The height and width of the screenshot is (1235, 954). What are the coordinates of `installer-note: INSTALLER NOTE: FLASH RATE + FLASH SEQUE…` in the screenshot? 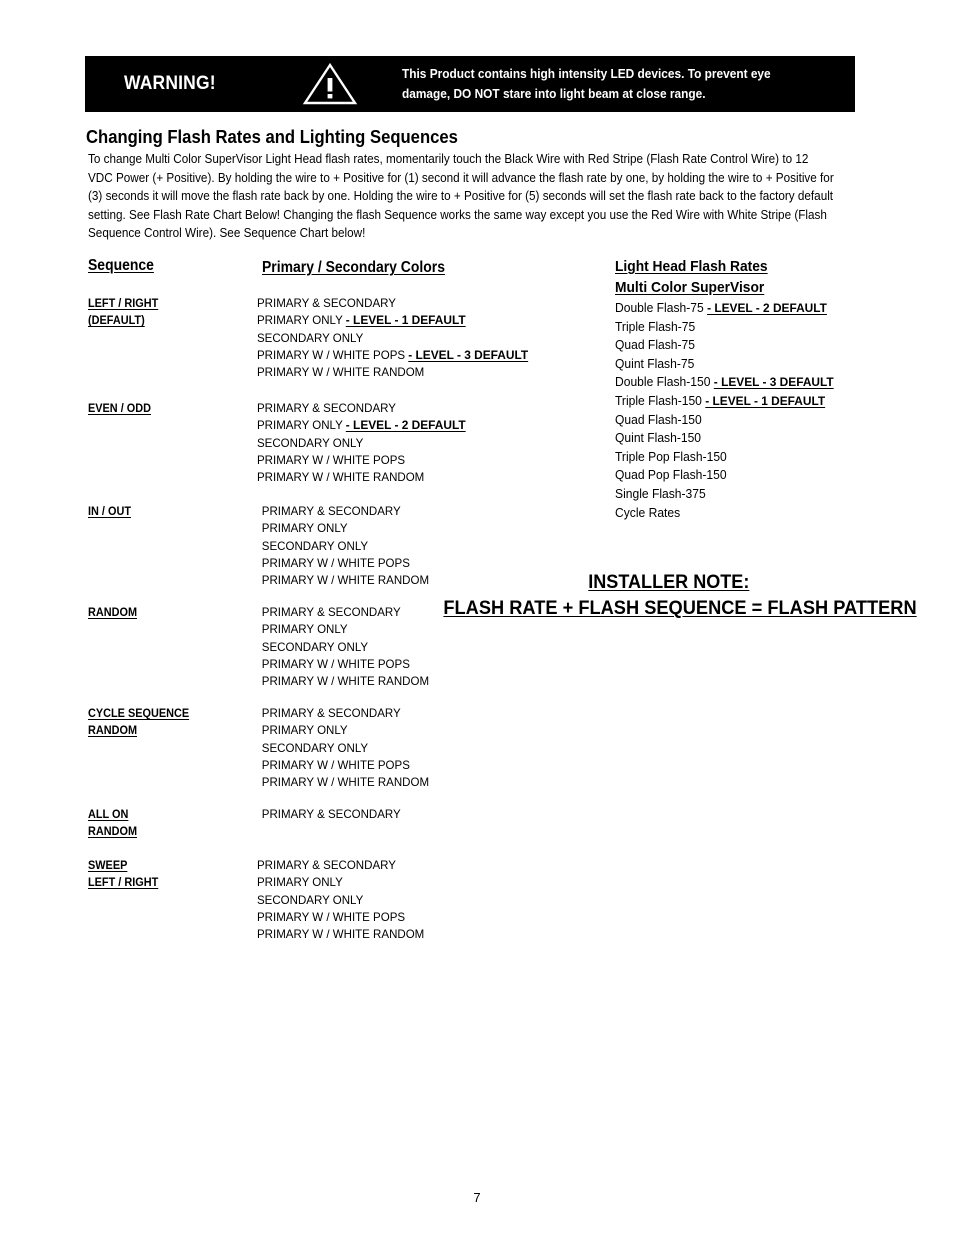 It's located at (675, 596).